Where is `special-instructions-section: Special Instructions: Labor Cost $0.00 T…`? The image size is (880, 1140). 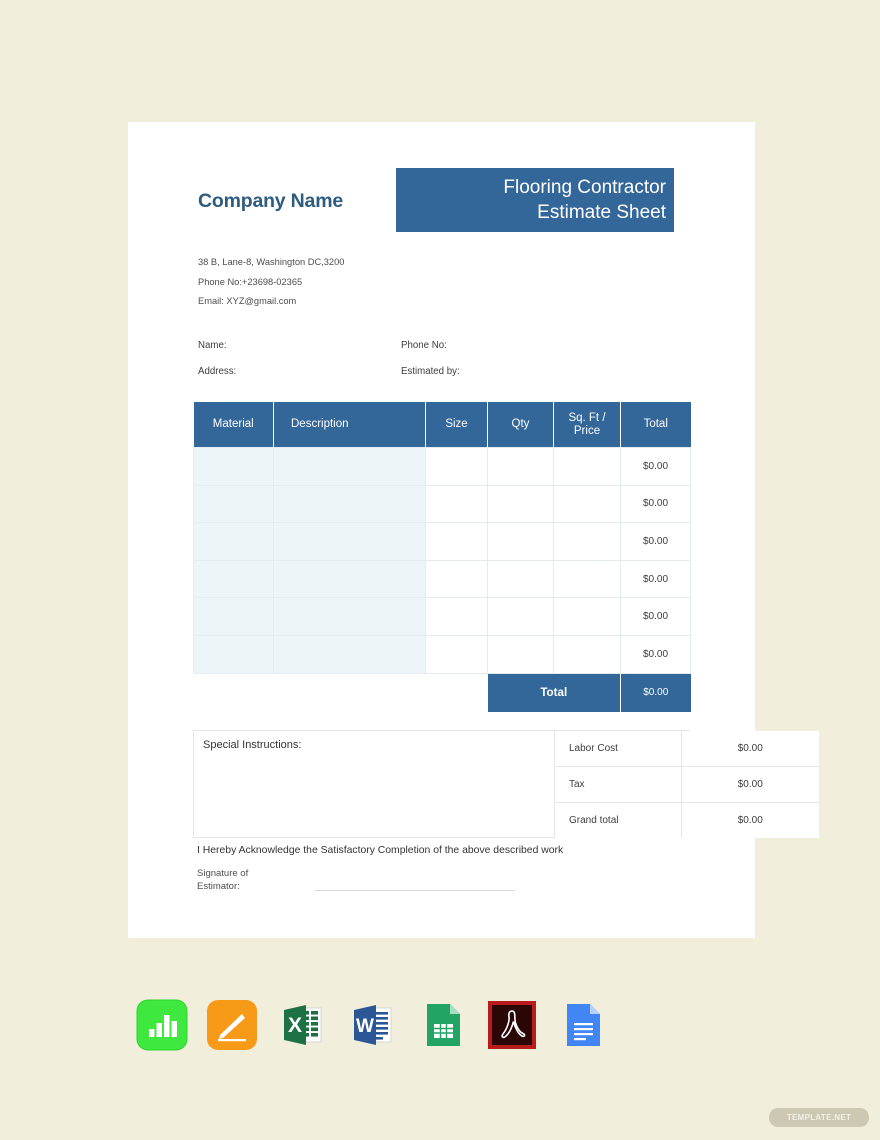
special-instructions-section: Special Instructions: Labor Cost $0.00 T… is located at coordinates (506, 784).